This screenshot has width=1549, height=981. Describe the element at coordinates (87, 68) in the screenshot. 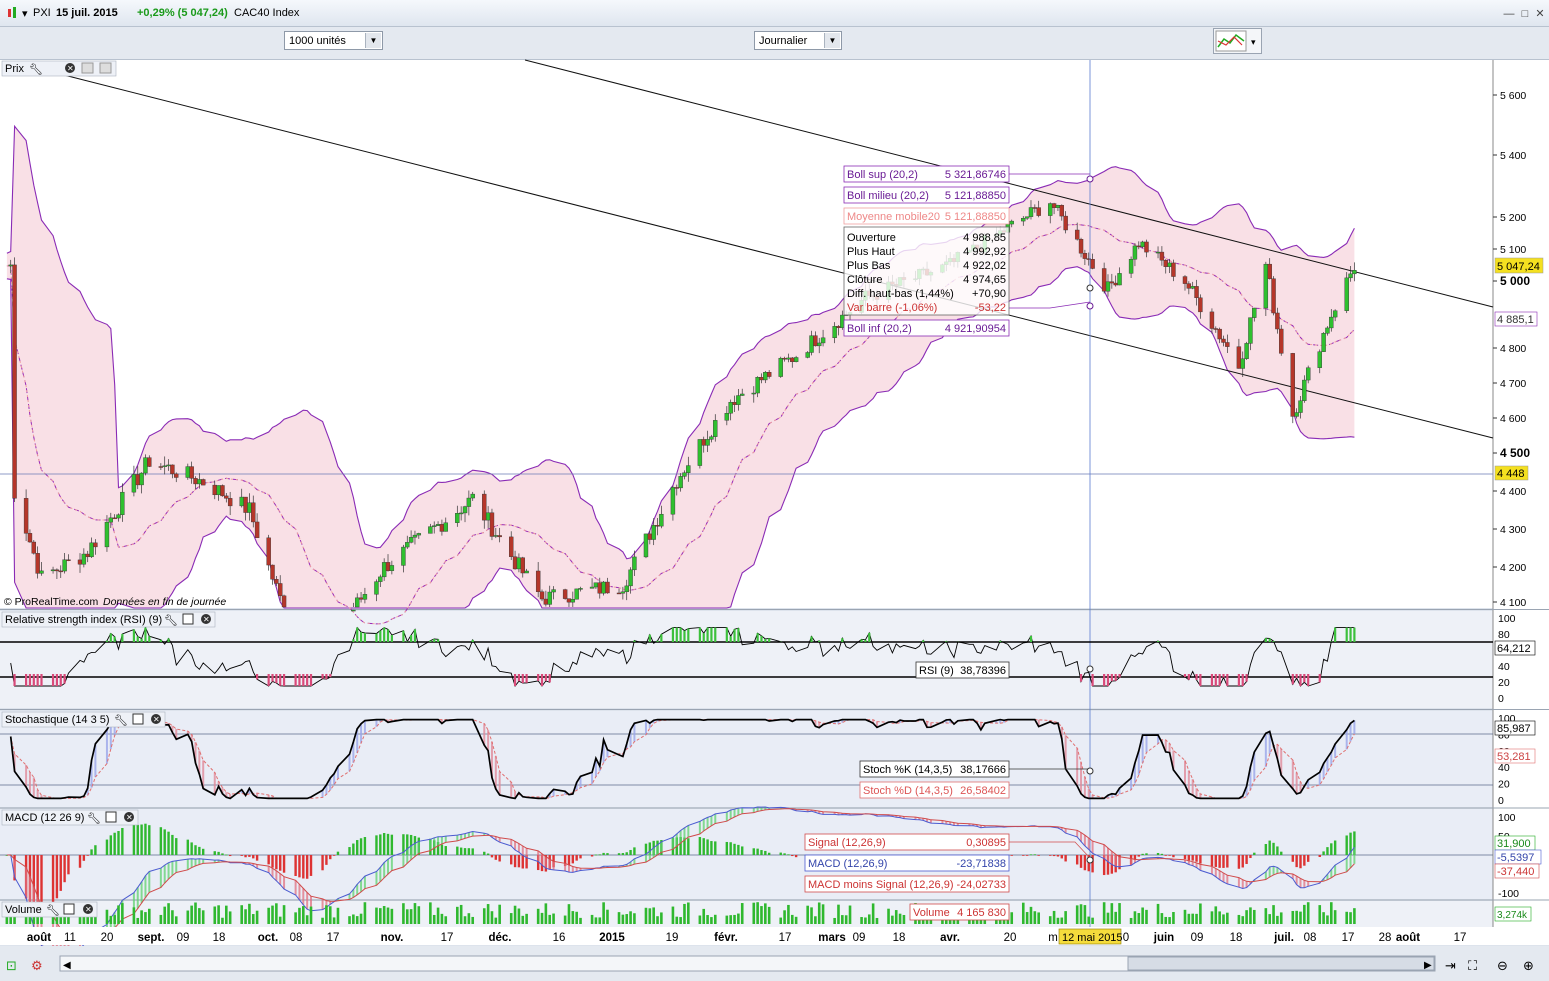

I see `up-icon` at that location.